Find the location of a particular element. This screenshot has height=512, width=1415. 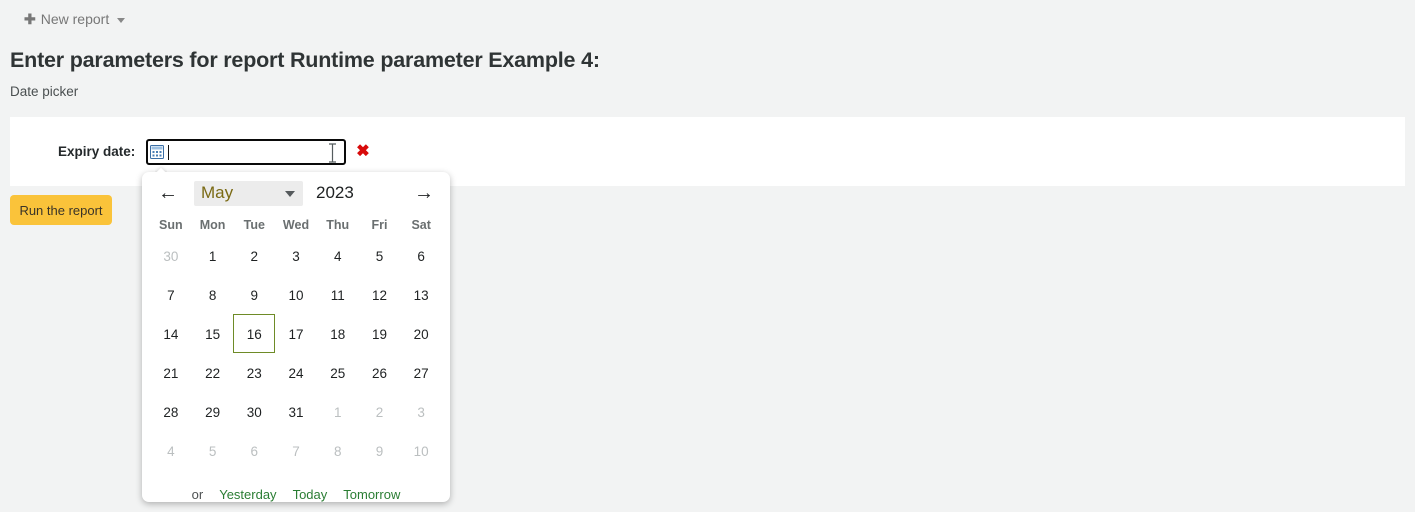

week-row: 30 1 2 3 4 5 6 is located at coordinates (296, 255).